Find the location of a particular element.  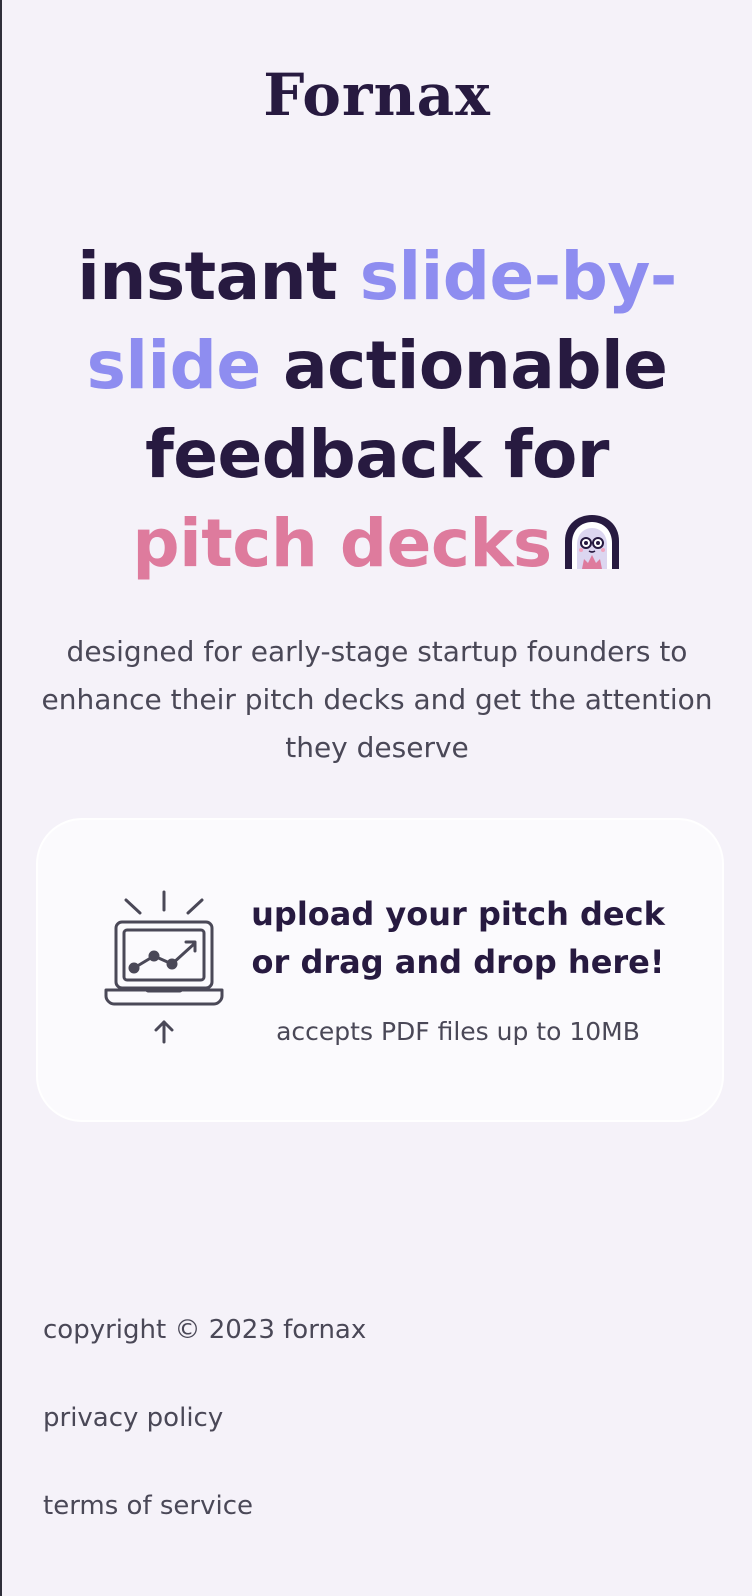

terms-of-service-link: terms of service is located at coordinates (148, 1506).